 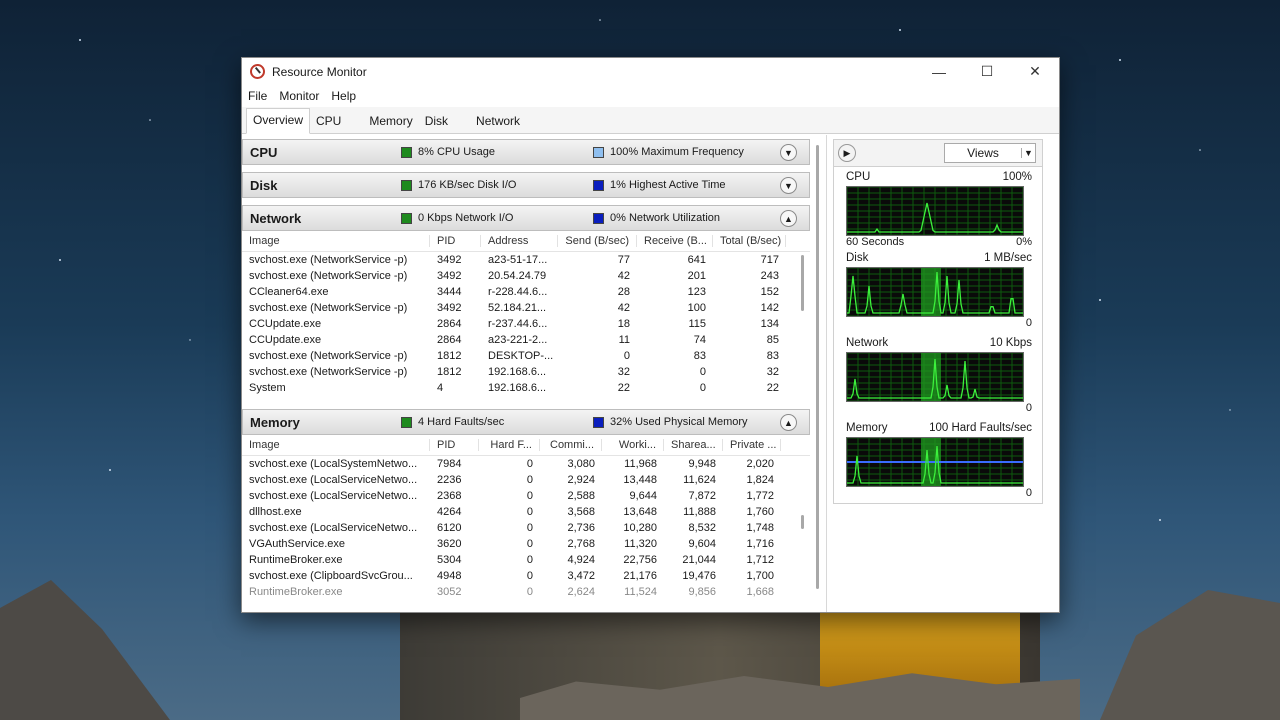 I want to click on table-cell: 22,756, so click(x=640, y=560).